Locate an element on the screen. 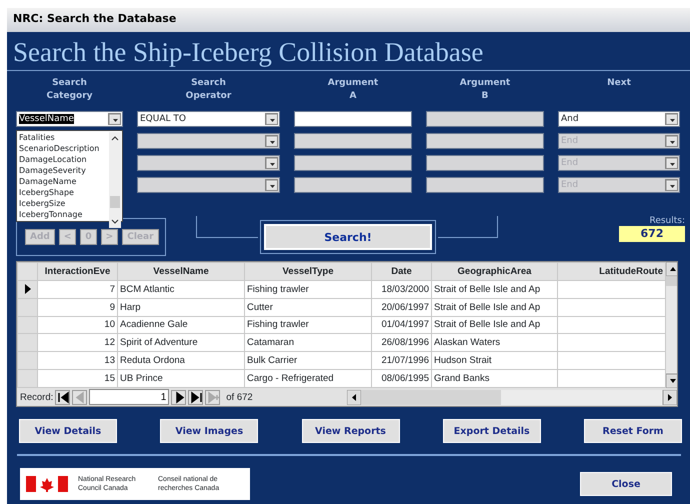 This screenshot has height=504, width=690. first-record-icon is located at coordinates (63, 397).